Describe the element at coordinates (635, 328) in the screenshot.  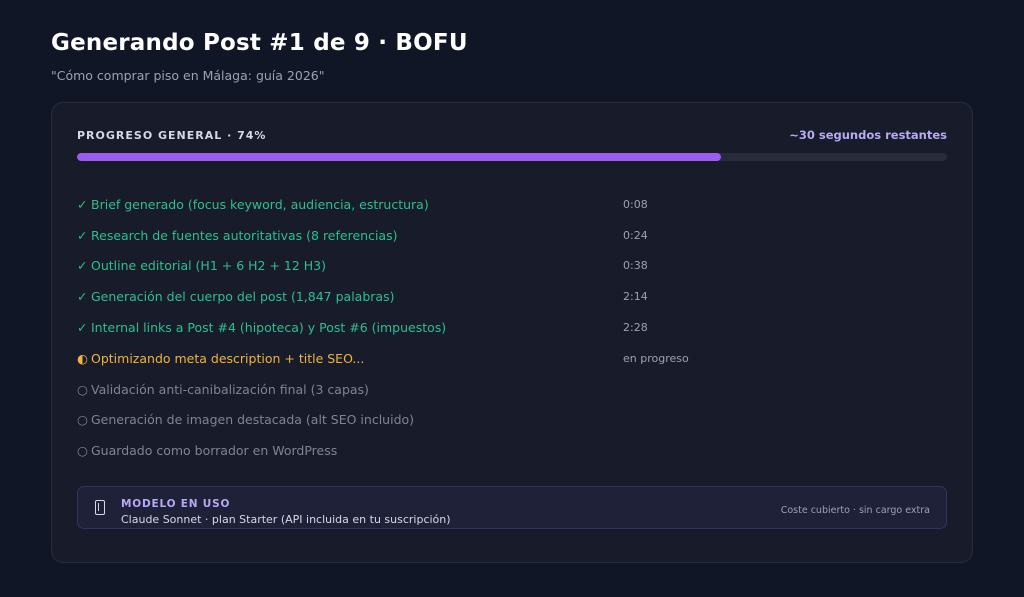
I see `step-time: 2:28` at that location.